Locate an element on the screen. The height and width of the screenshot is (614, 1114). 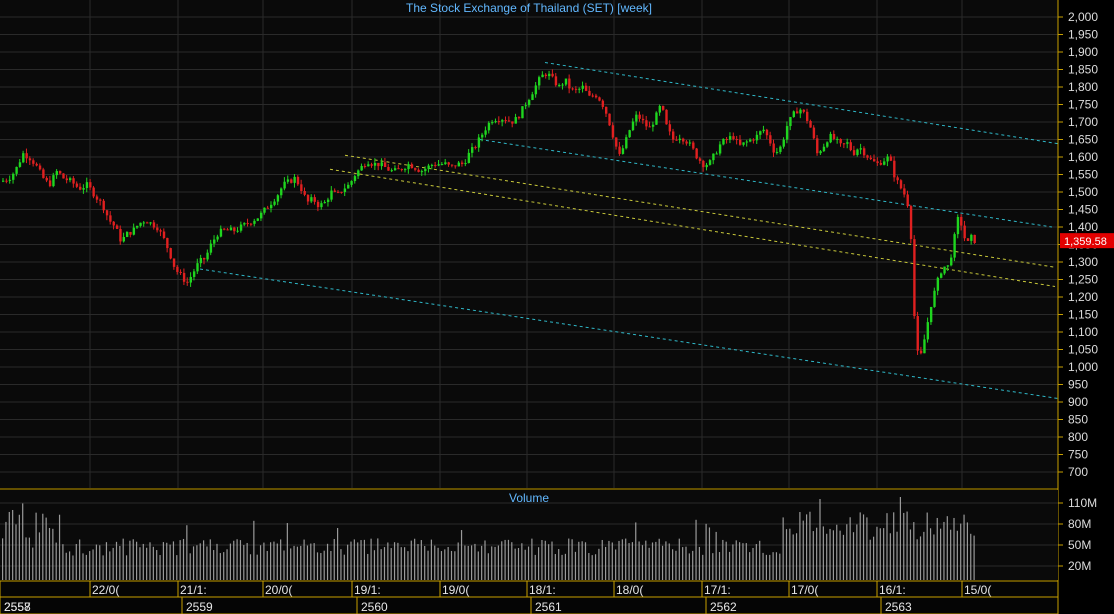
price-tick-label: 950 is located at coordinates (1078, 385).